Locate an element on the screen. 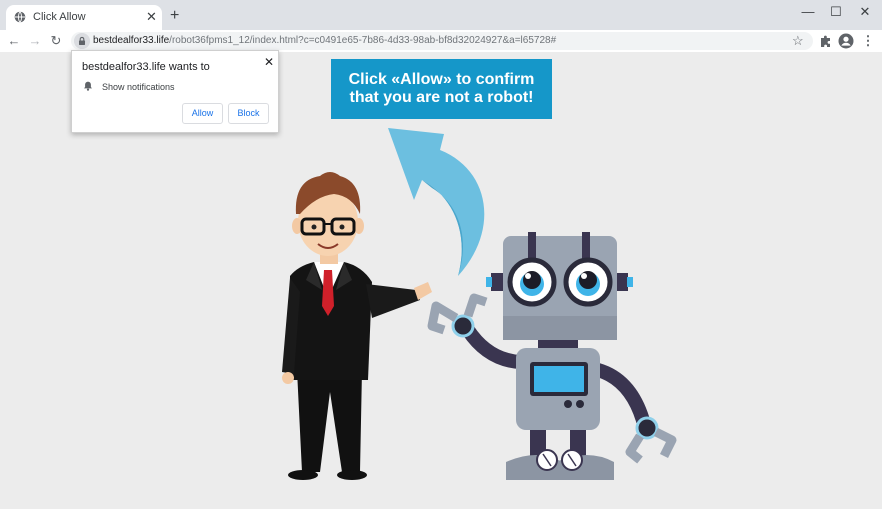 This screenshot has height=509, width=882. robot-illustration is located at coordinates (552, 356).